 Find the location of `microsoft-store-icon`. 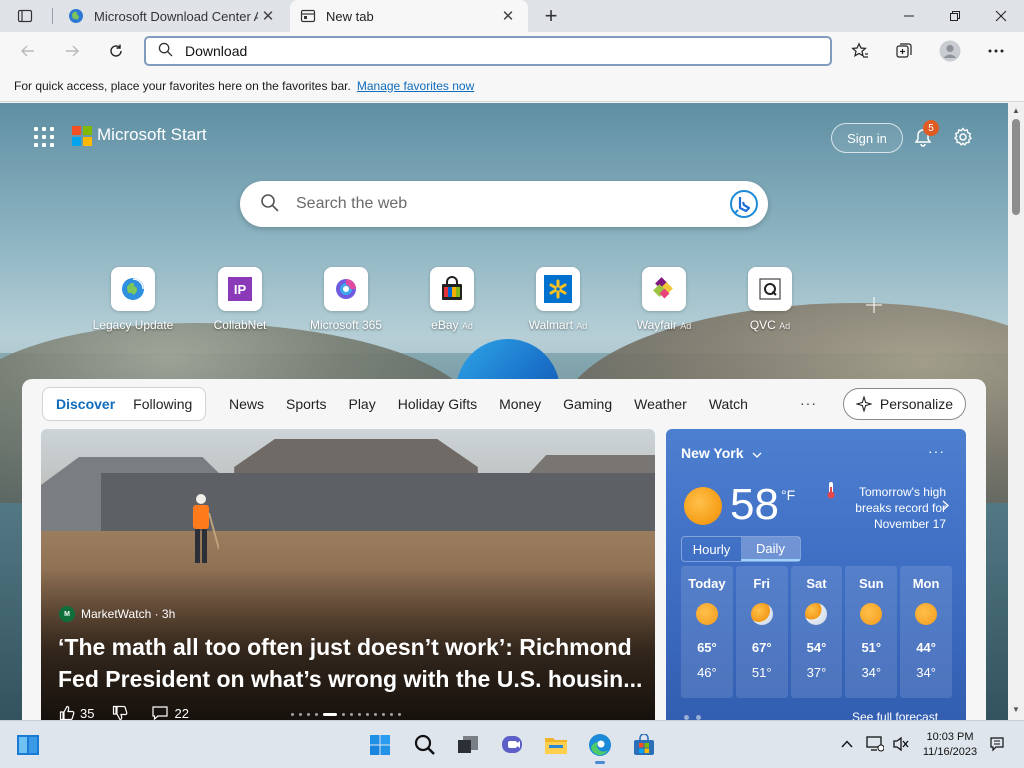

microsoft-store-icon is located at coordinates (644, 745).